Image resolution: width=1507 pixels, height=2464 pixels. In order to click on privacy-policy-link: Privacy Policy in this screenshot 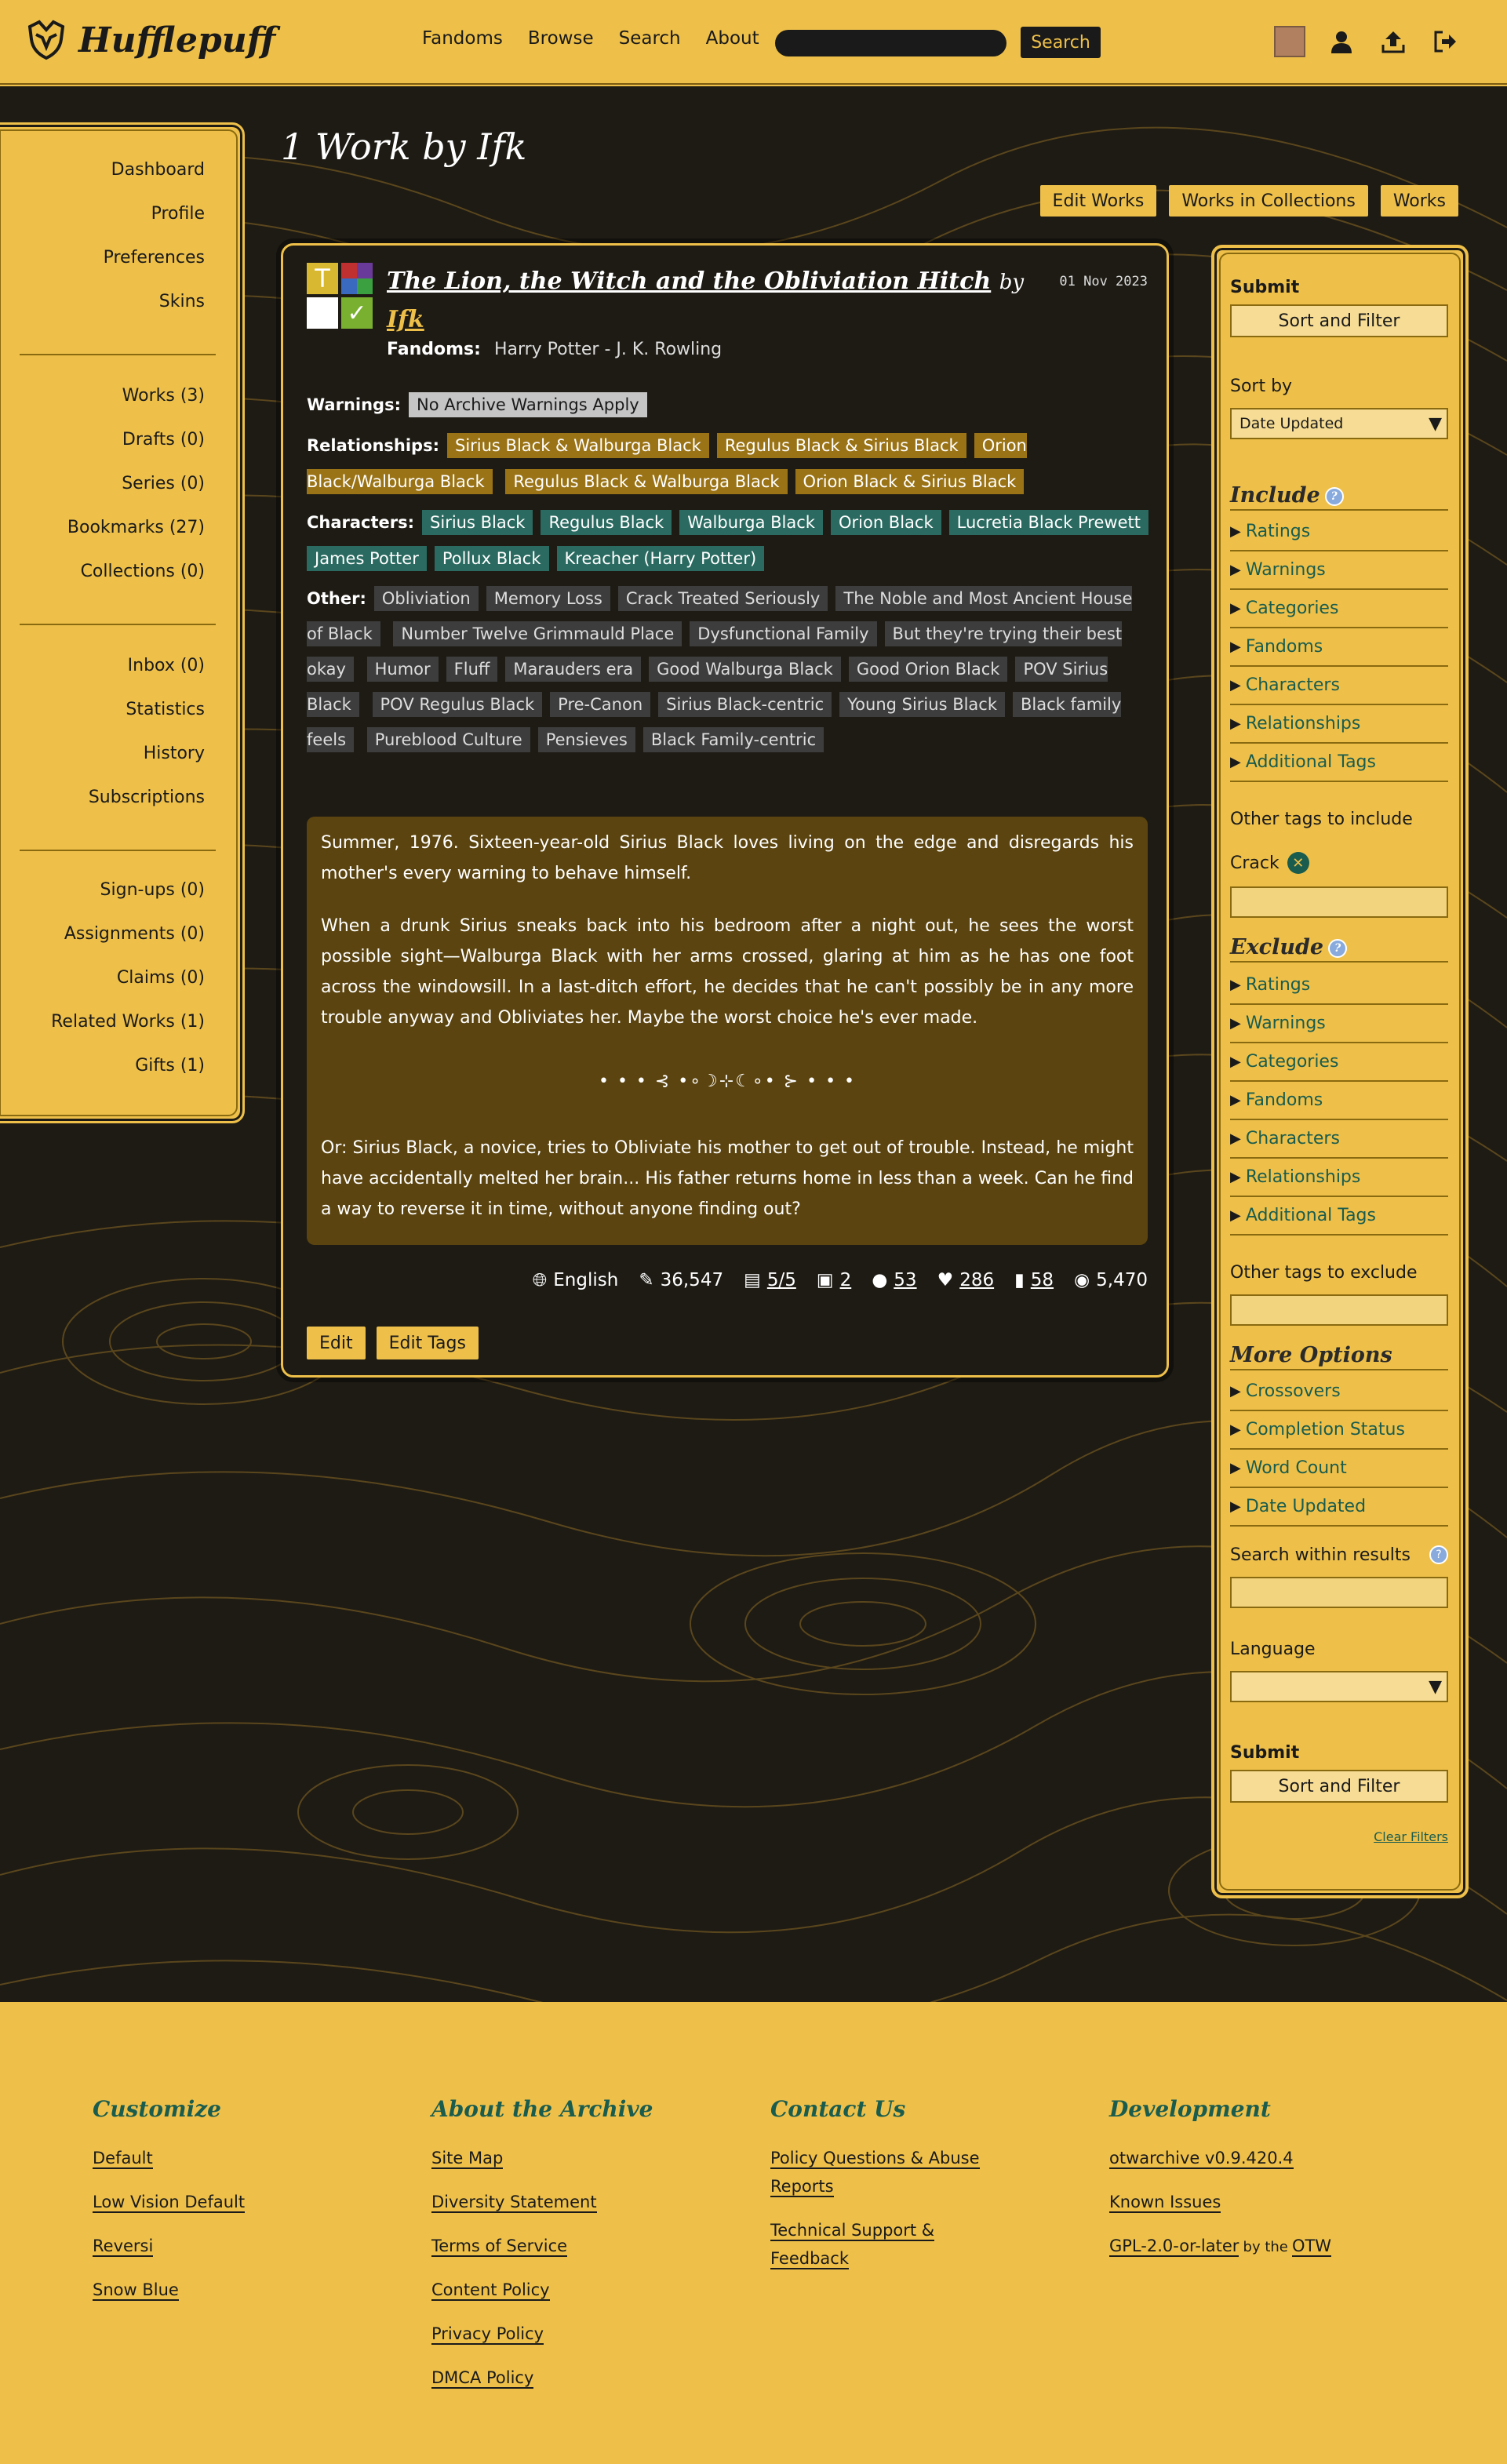, I will do `click(487, 2334)`.